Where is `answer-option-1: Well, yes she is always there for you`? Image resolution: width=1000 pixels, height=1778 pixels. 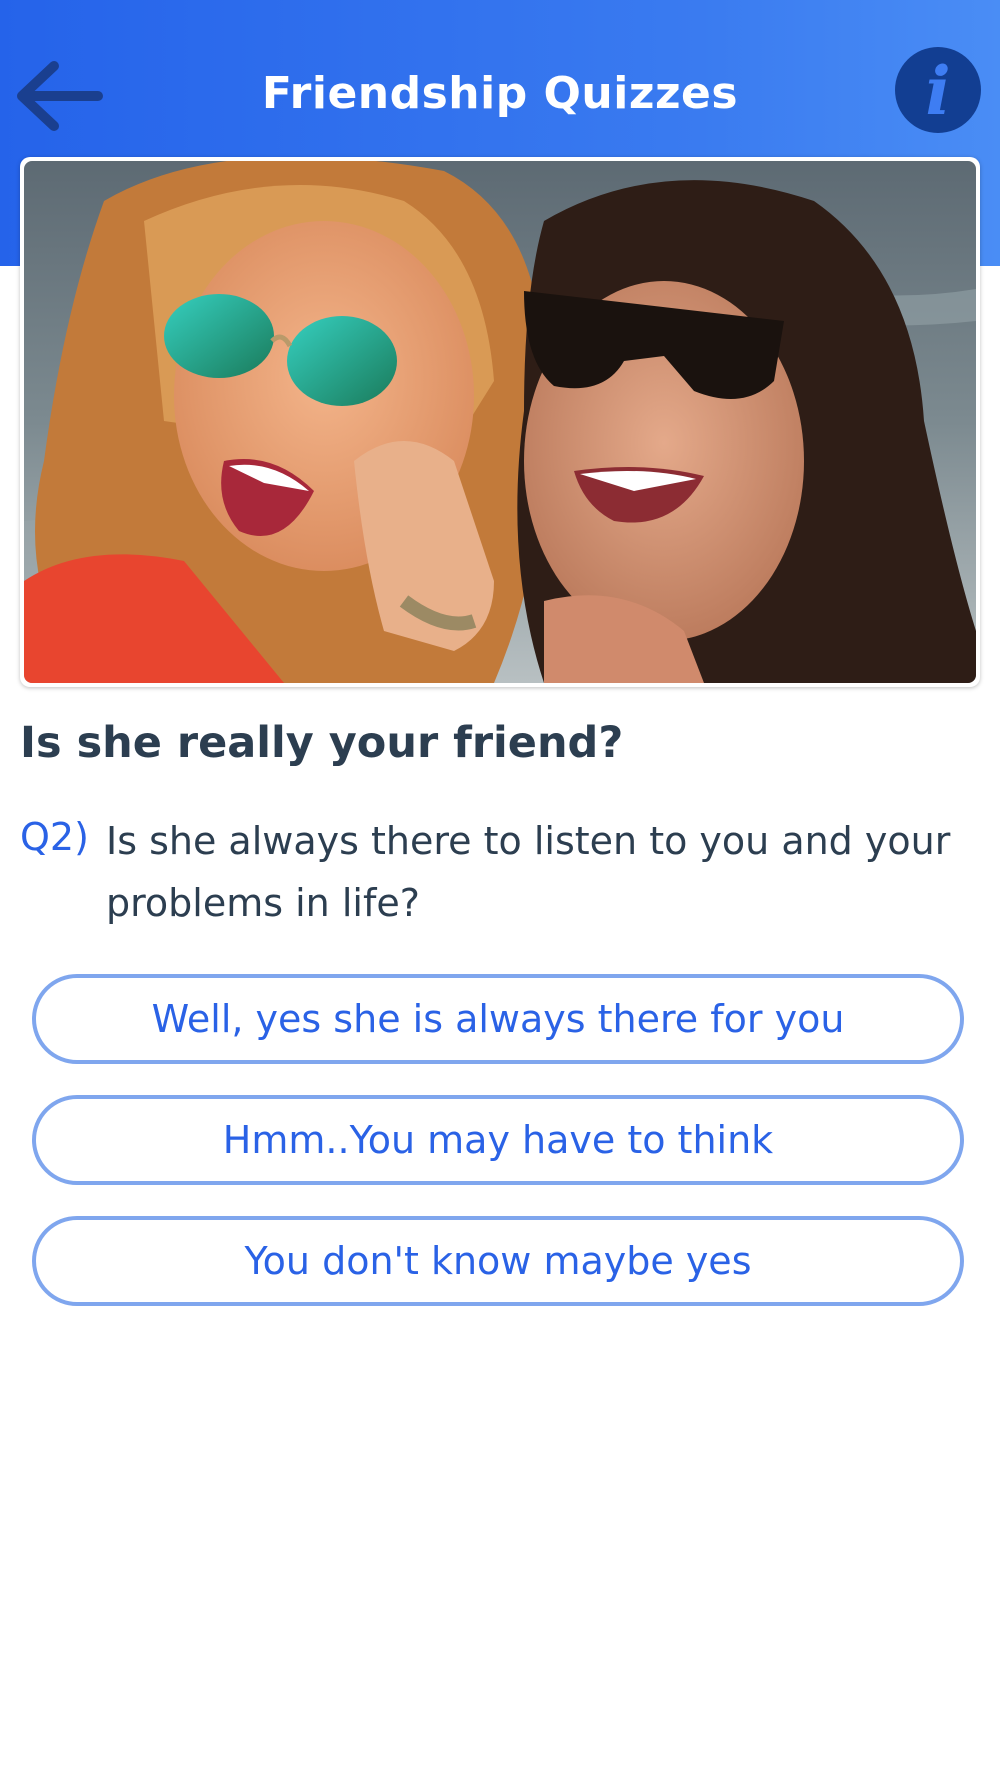
answer-option-1: Well, yes she is always there for you is located at coordinates (498, 1019).